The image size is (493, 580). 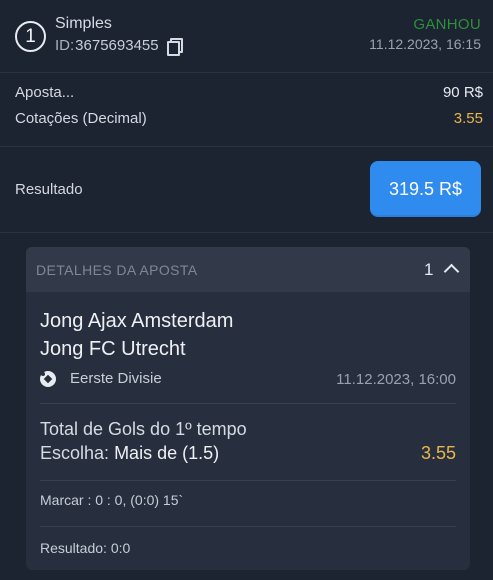 What do you see at coordinates (396, 379) in the screenshot?
I see `match-datetime: 11.12.2023, 16:00` at bounding box center [396, 379].